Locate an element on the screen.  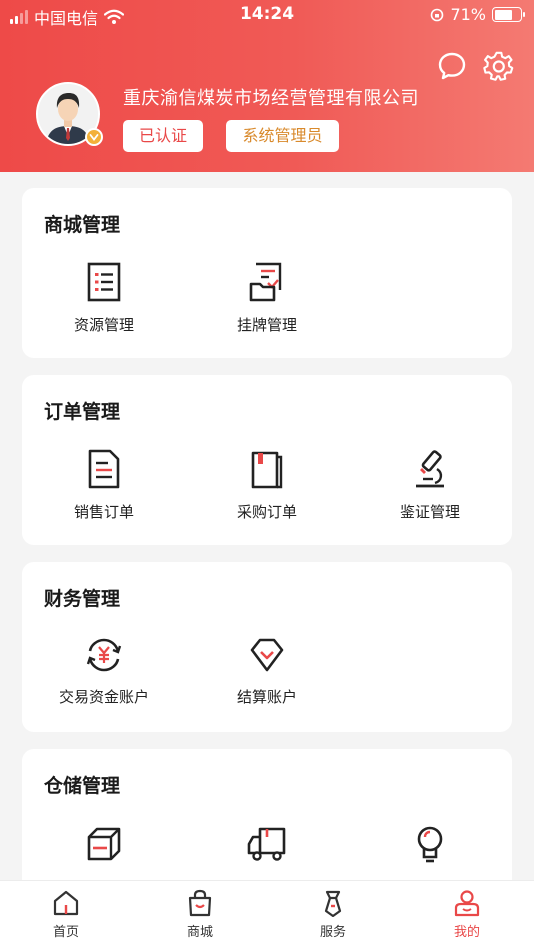
item-label: 销售订单 is located at coordinates (103, 512).